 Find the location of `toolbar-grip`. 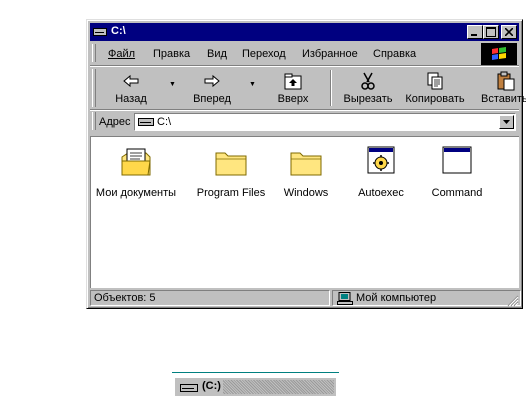

toolbar-grip is located at coordinates (94, 88).